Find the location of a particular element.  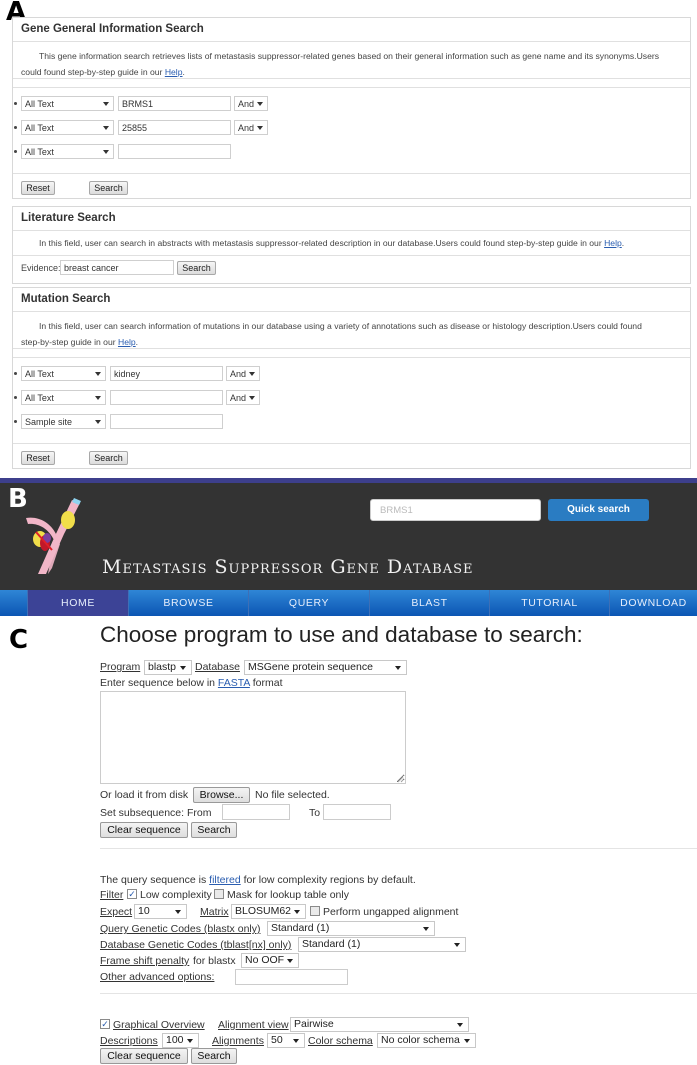

fasta-instruction: Enter sequence below in FASTA format is located at coordinates (191, 683).